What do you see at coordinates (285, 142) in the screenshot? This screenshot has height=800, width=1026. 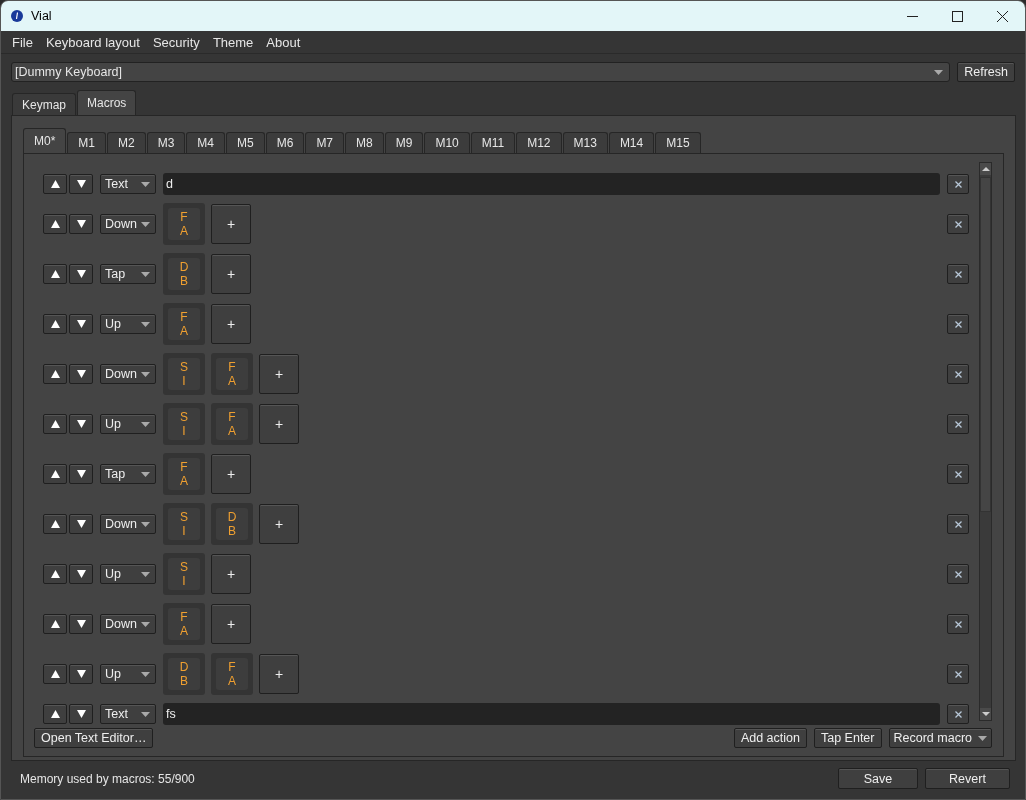 I see `macro-tab: M6` at bounding box center [285, 142].